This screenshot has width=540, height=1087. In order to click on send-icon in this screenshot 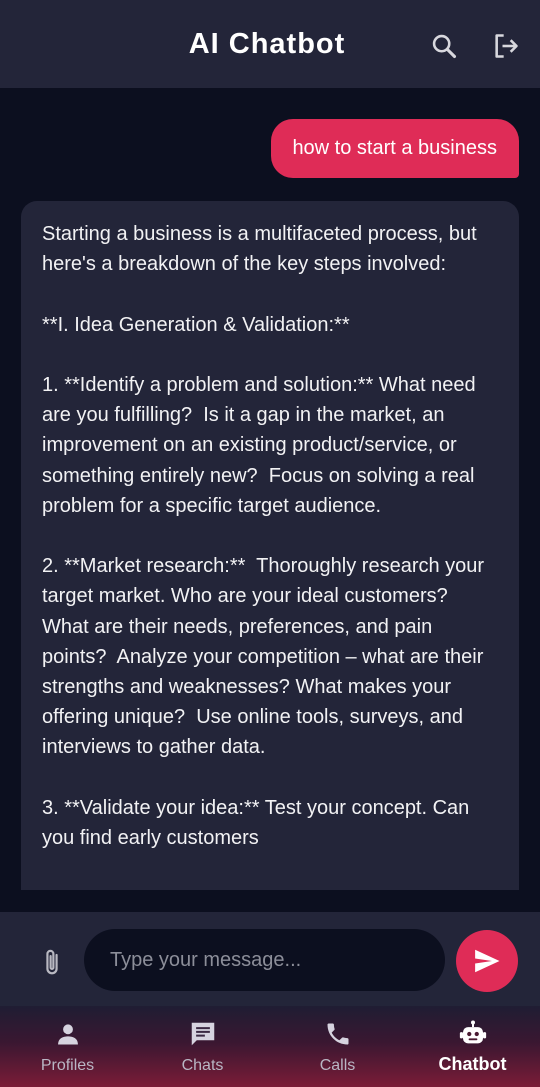, I will do `click(487, 961)`.